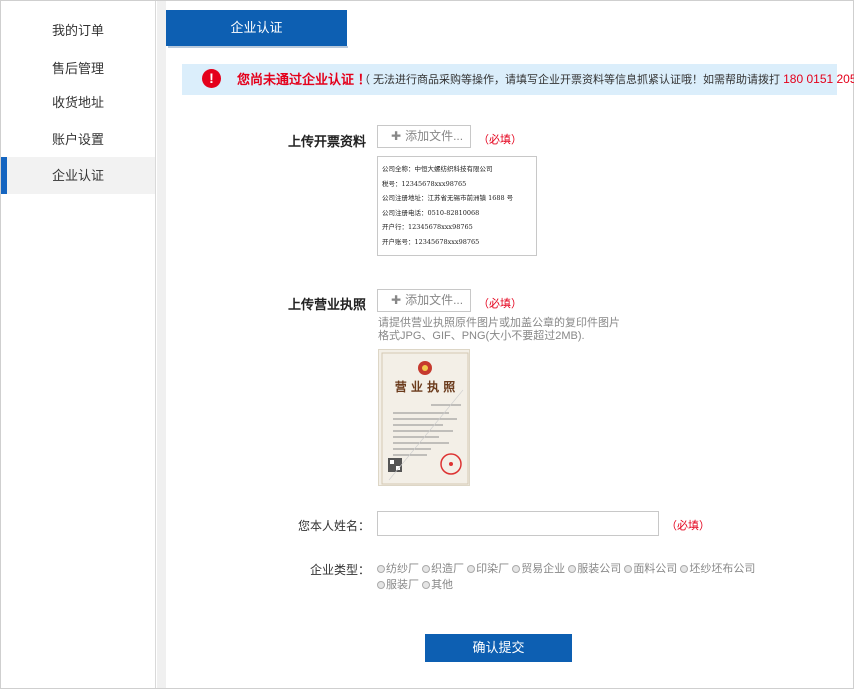 This screenshot has width=854, height=689. Describe the element at coordinates (717, 569) in the screenshot. I see `radio-option-greige-company: 坯纱坯布公司` at that location.